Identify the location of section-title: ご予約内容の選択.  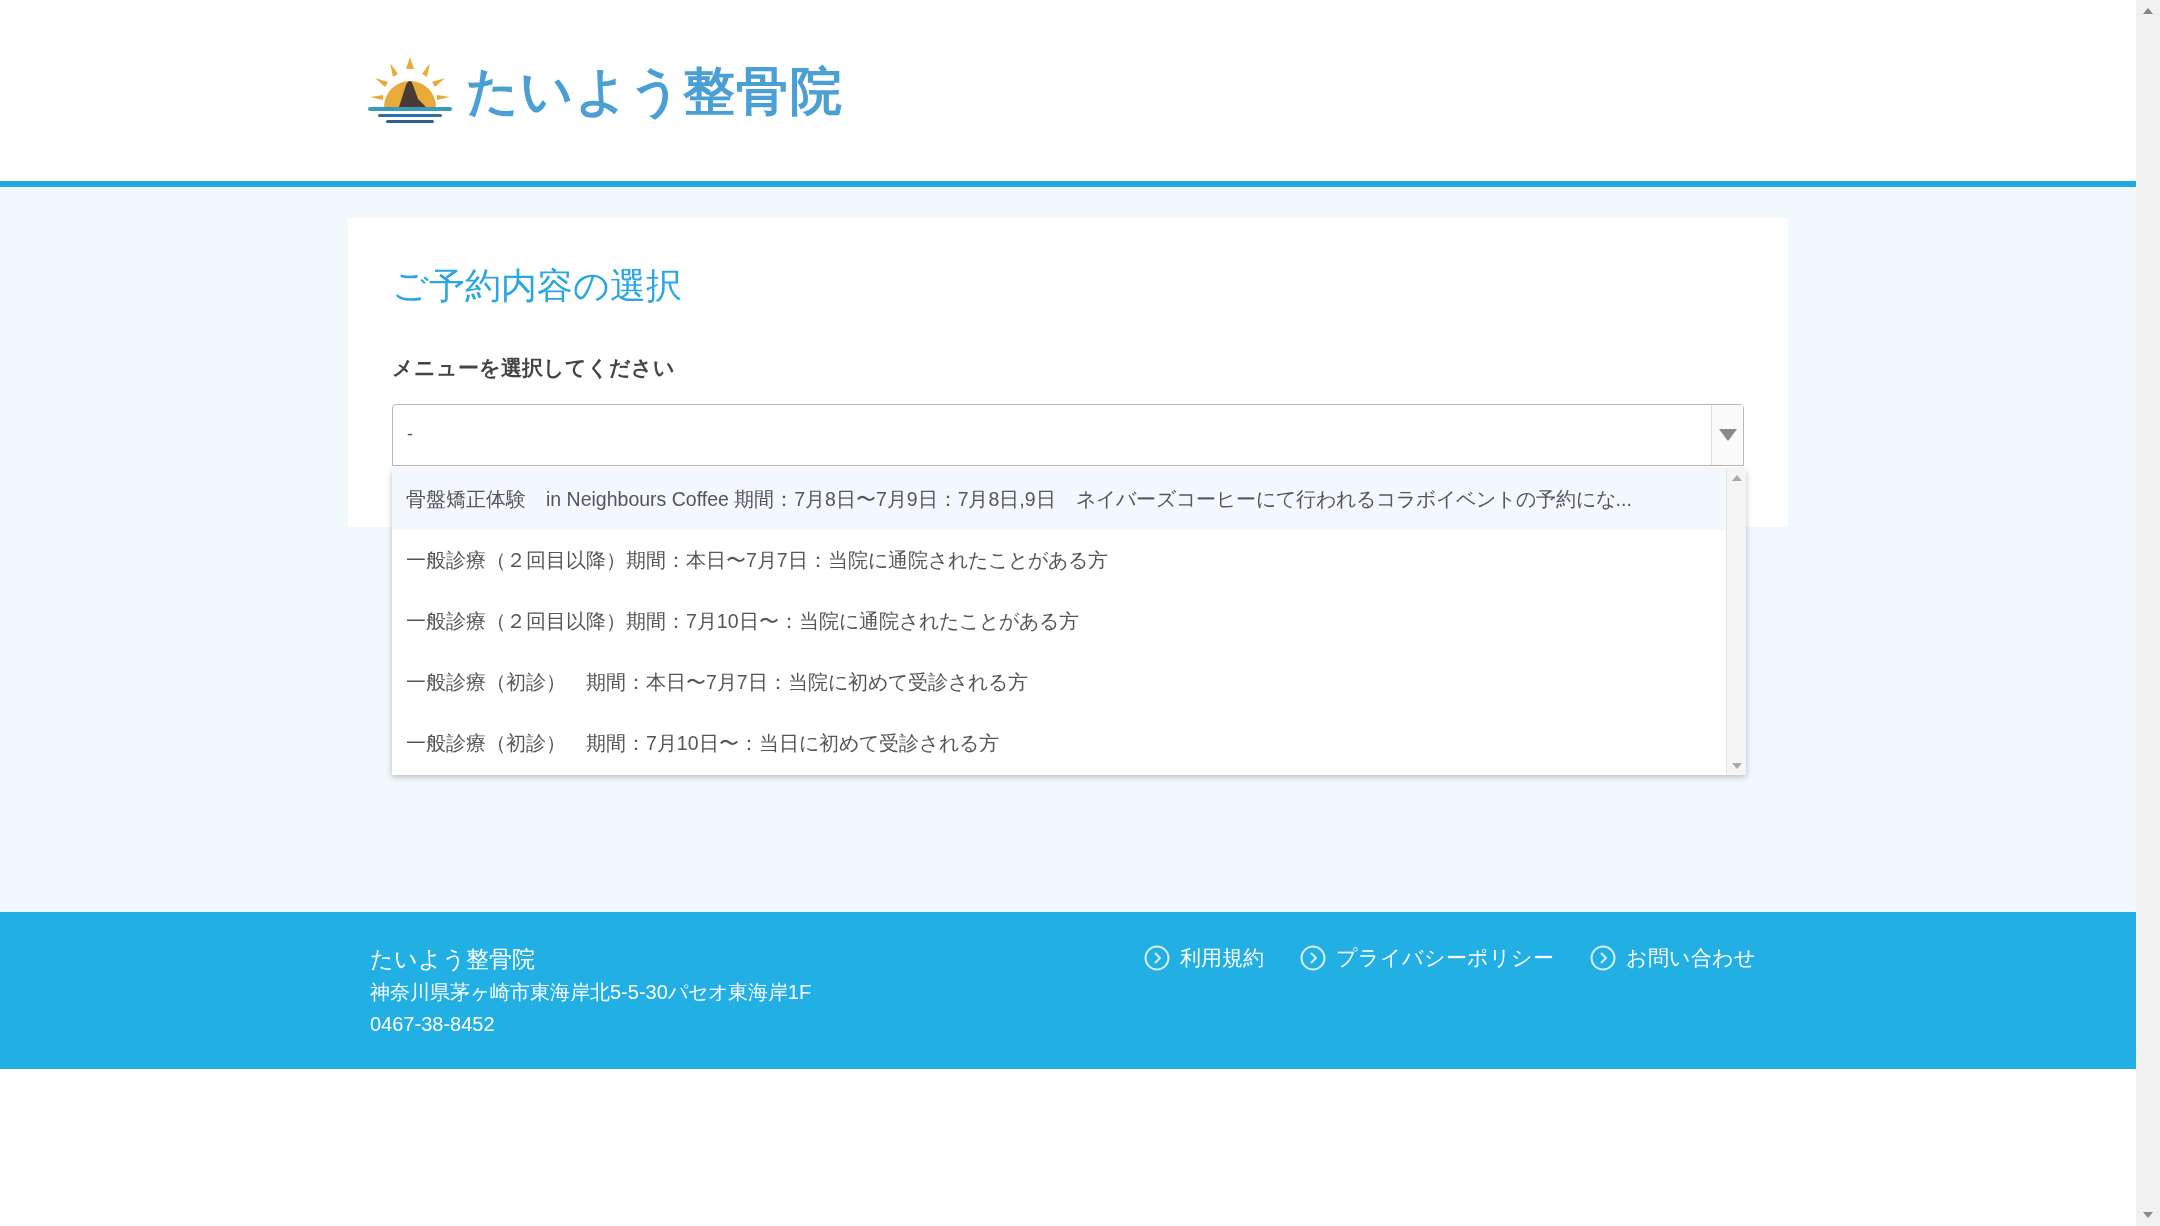
(537, 286).